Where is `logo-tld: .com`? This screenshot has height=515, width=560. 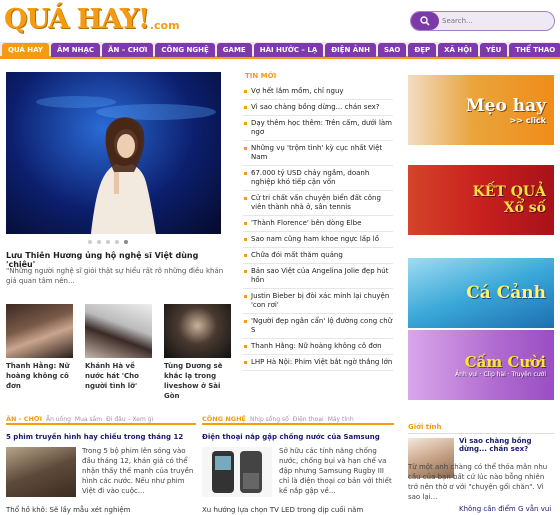
logo-tld: .com is located at coordinates (164, 25).